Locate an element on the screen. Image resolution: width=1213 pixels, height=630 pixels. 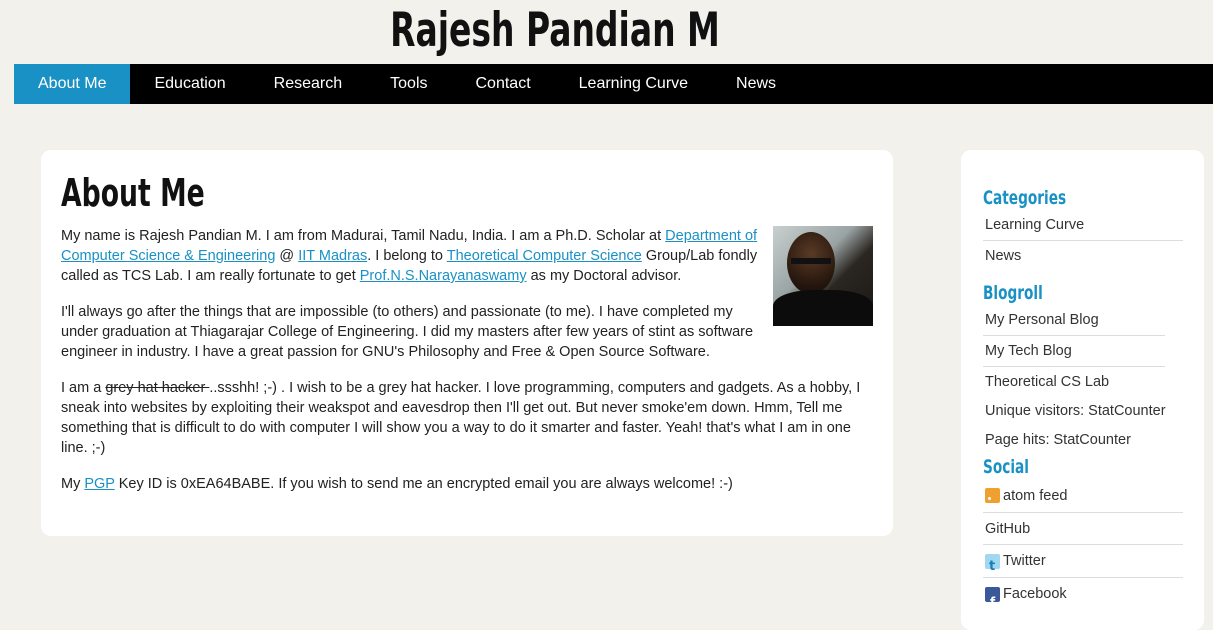
atom-feed-label: atom feed is located at coordinates (1035, 495).